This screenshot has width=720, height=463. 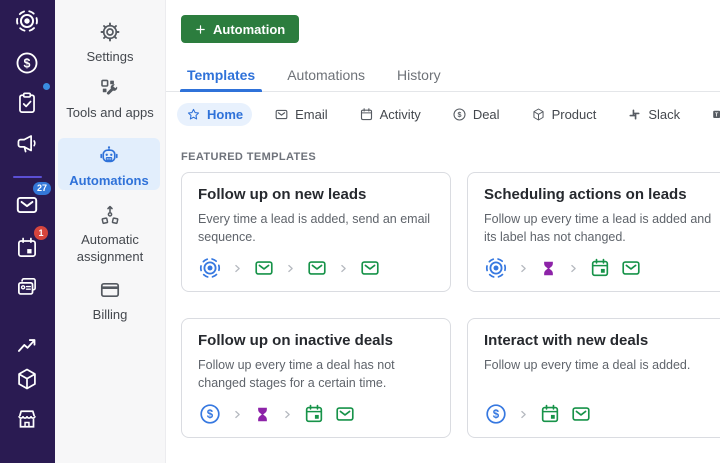 I want to click on nav-contacts, so click(x=27, y=287).